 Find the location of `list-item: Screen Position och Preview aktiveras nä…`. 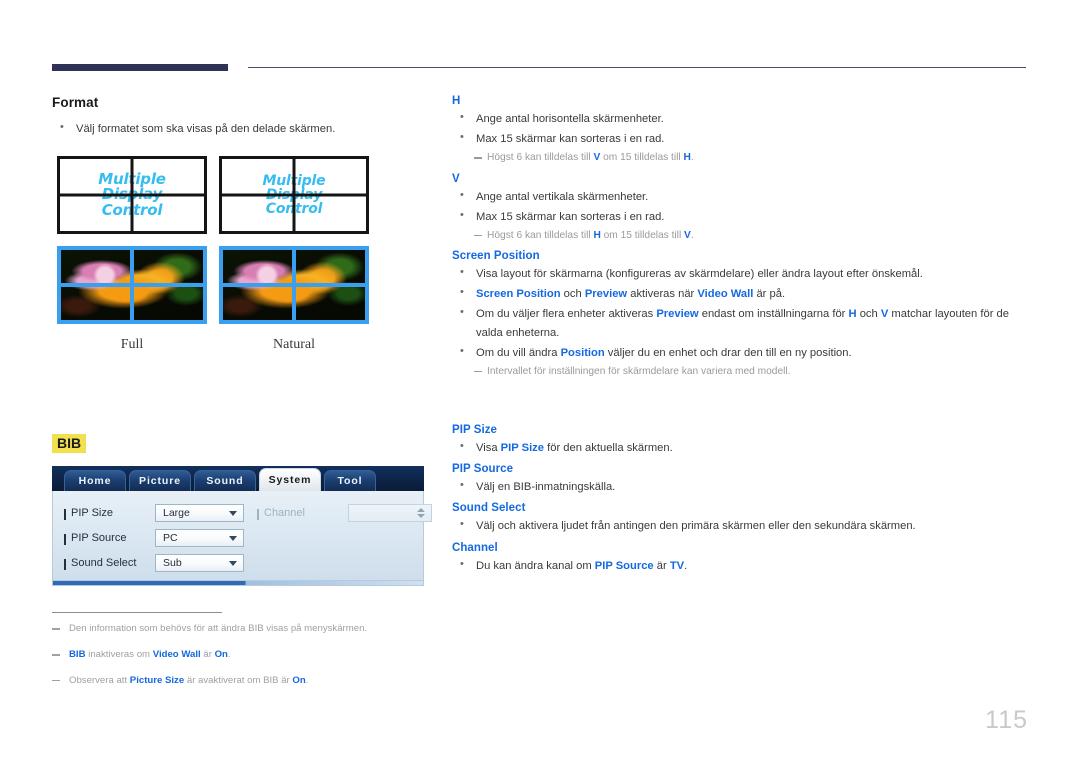

list-item: Screen Position och Preview aktiveras nä… is located at coordinates (741, 293).